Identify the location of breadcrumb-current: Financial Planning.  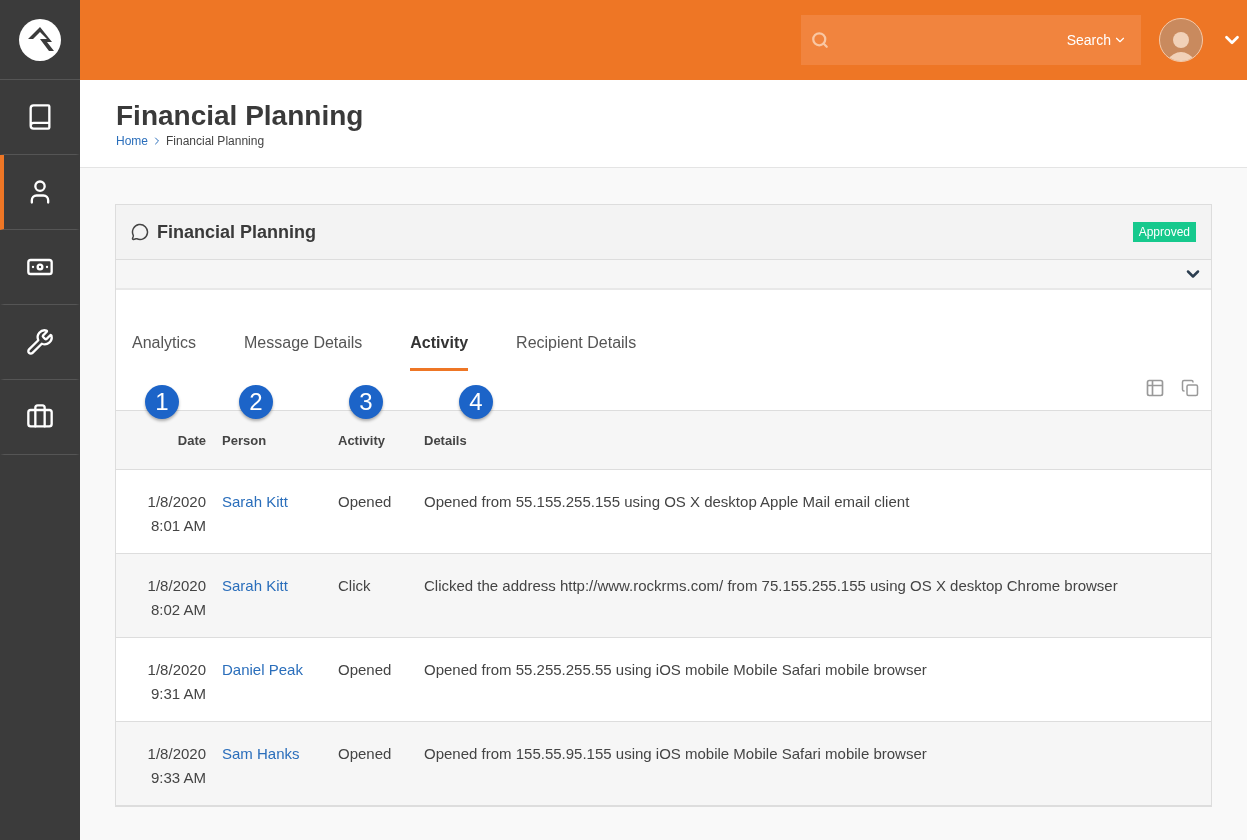
(215, 141).